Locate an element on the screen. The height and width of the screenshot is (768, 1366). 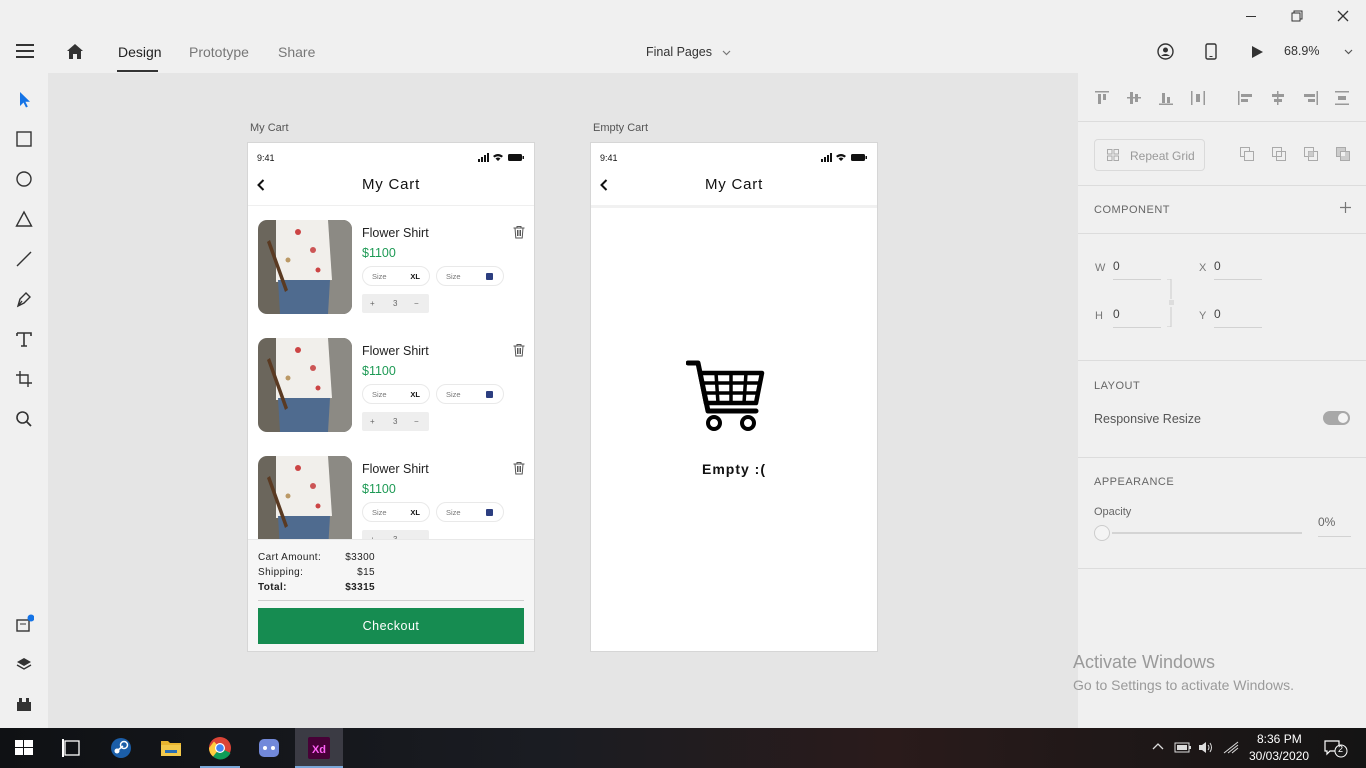
status-icons is located at coordinates (844, 157).